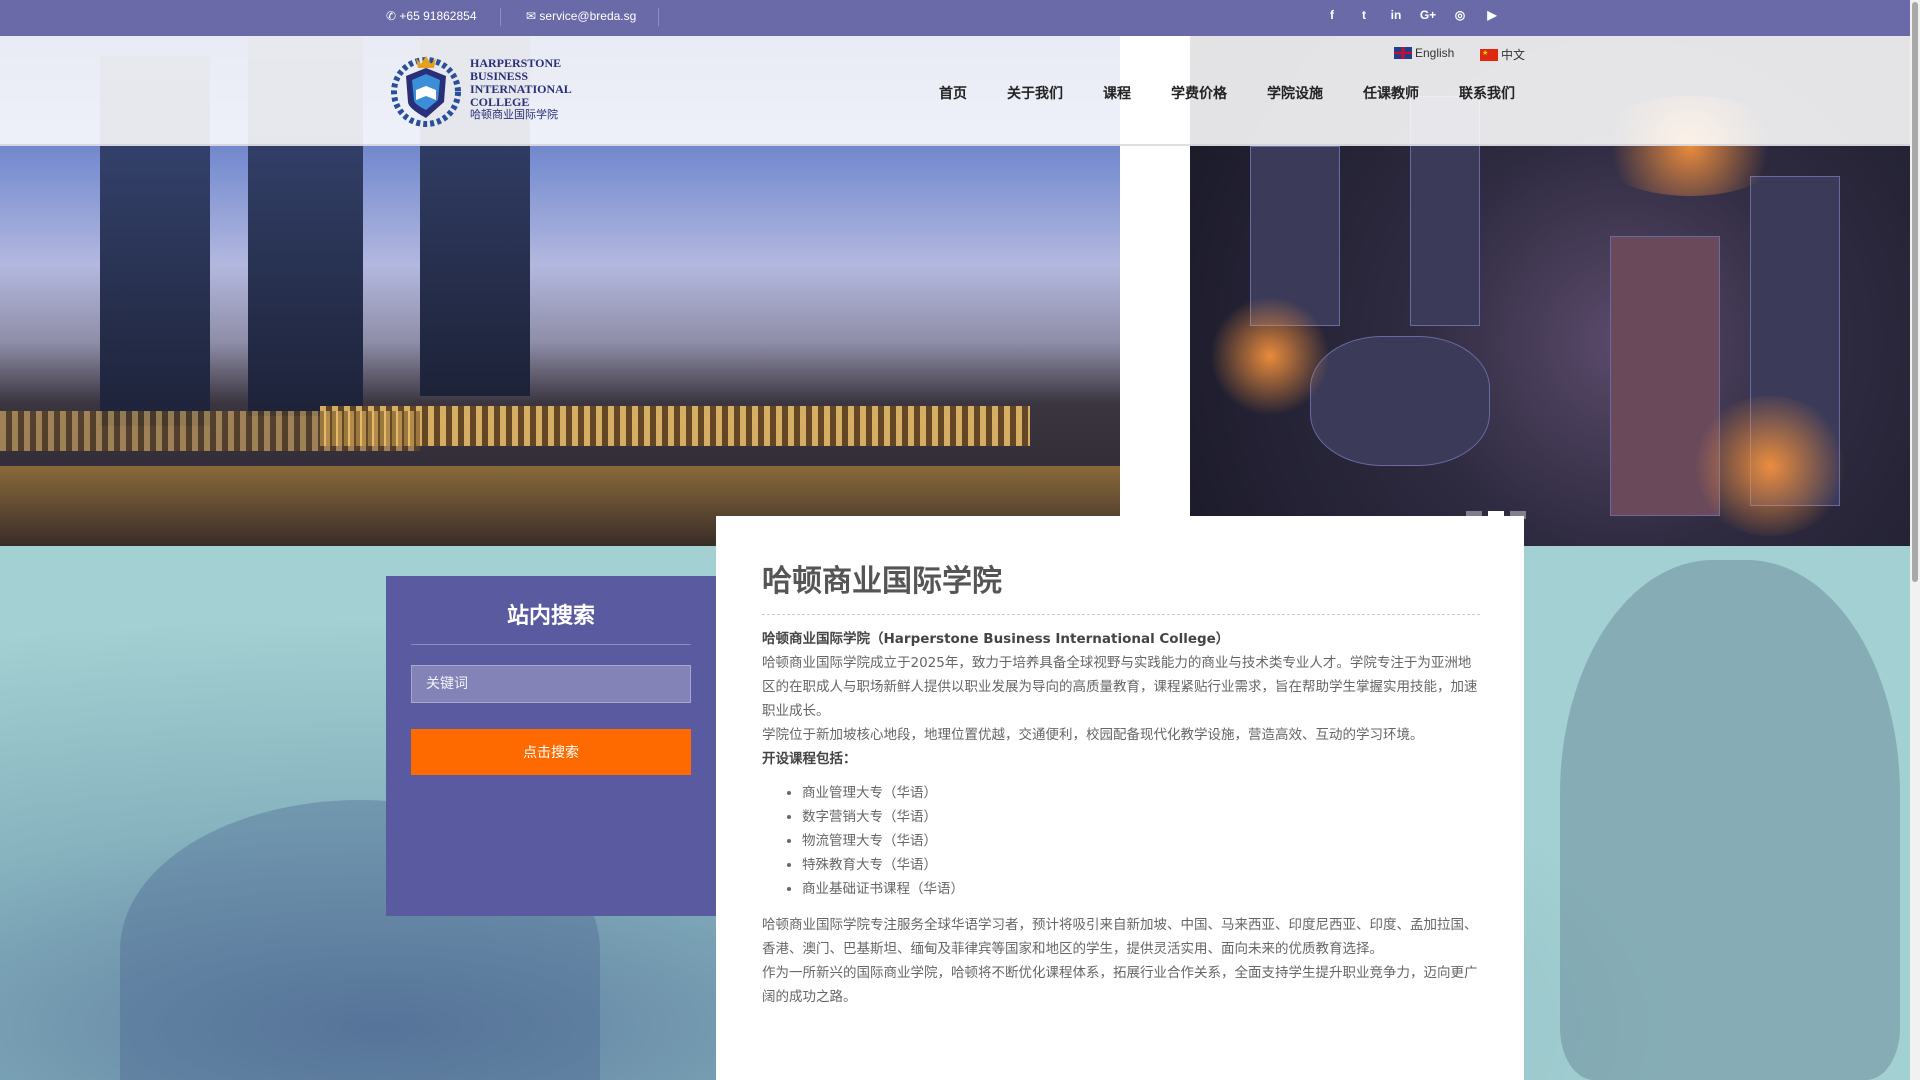 The image size is (1920, 1080). I want to click on lang-chinese: 中文, so click(1502, 54).